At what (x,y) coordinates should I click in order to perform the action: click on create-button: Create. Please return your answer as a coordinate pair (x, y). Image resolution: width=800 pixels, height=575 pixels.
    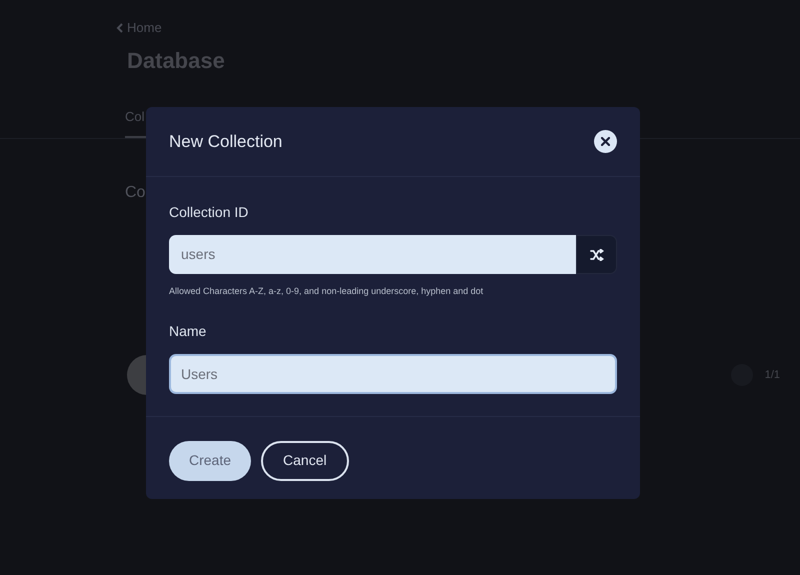
    Looking at the image, I should click on (210, 460).